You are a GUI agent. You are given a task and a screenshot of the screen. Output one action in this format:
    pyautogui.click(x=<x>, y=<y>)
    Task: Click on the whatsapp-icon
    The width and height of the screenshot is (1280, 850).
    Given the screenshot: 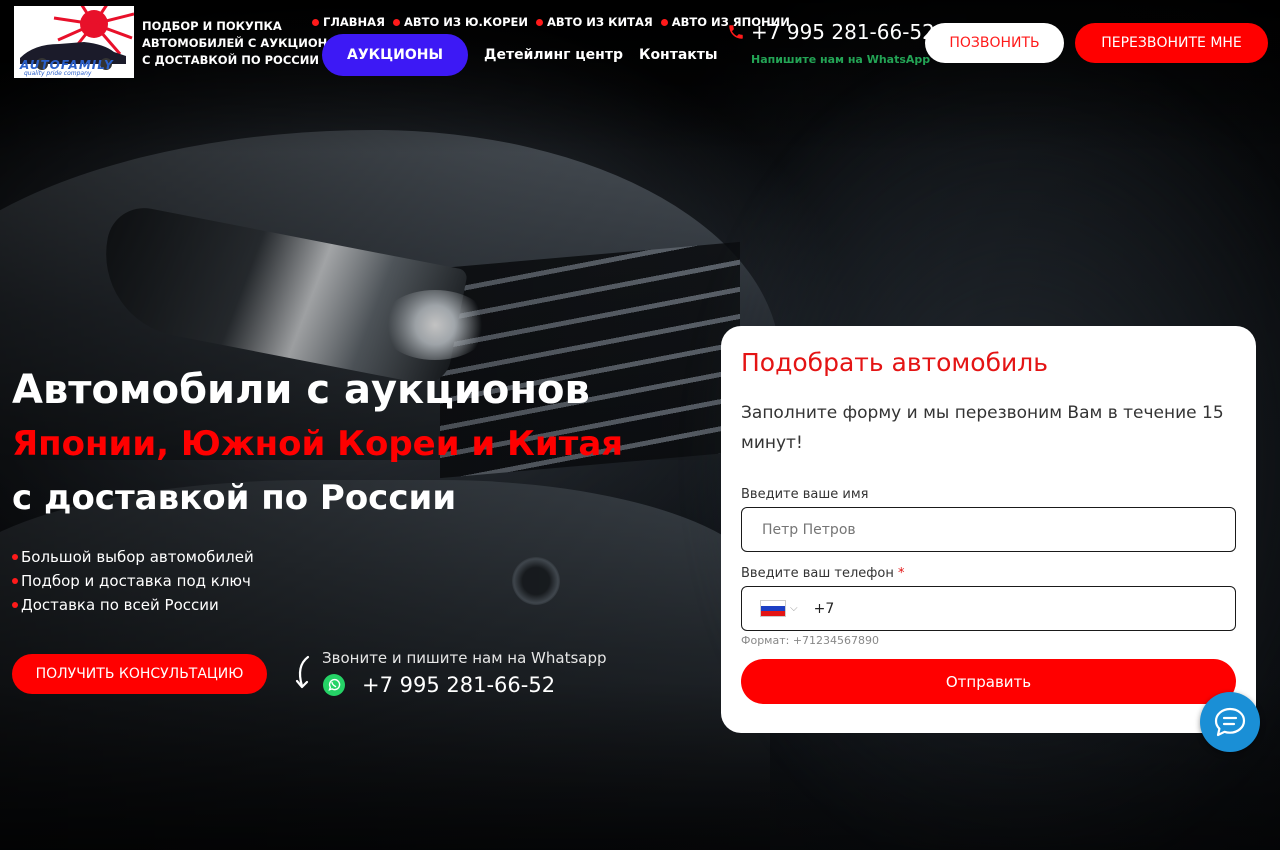 What is the action you would take?
    pyautogui.click(x=334, y=685)
    